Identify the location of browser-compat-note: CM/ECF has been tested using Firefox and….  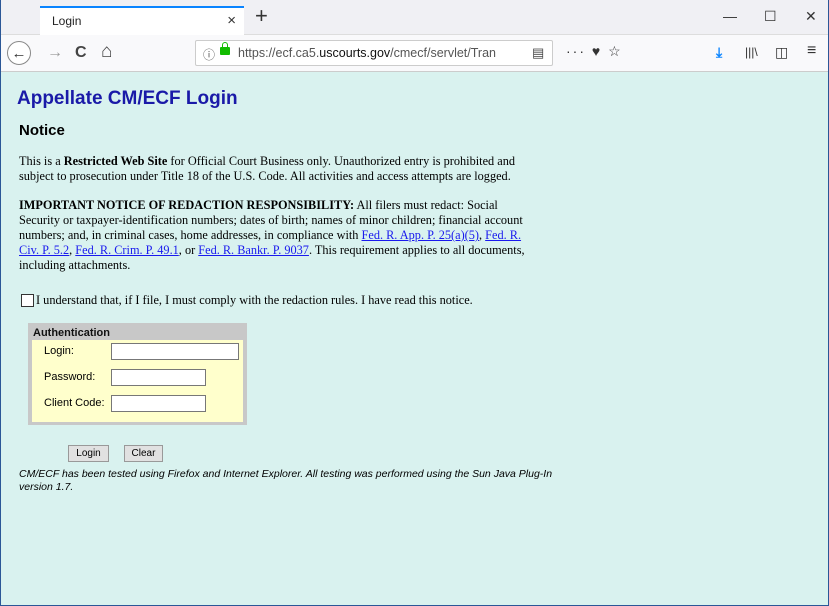
(286, 480).